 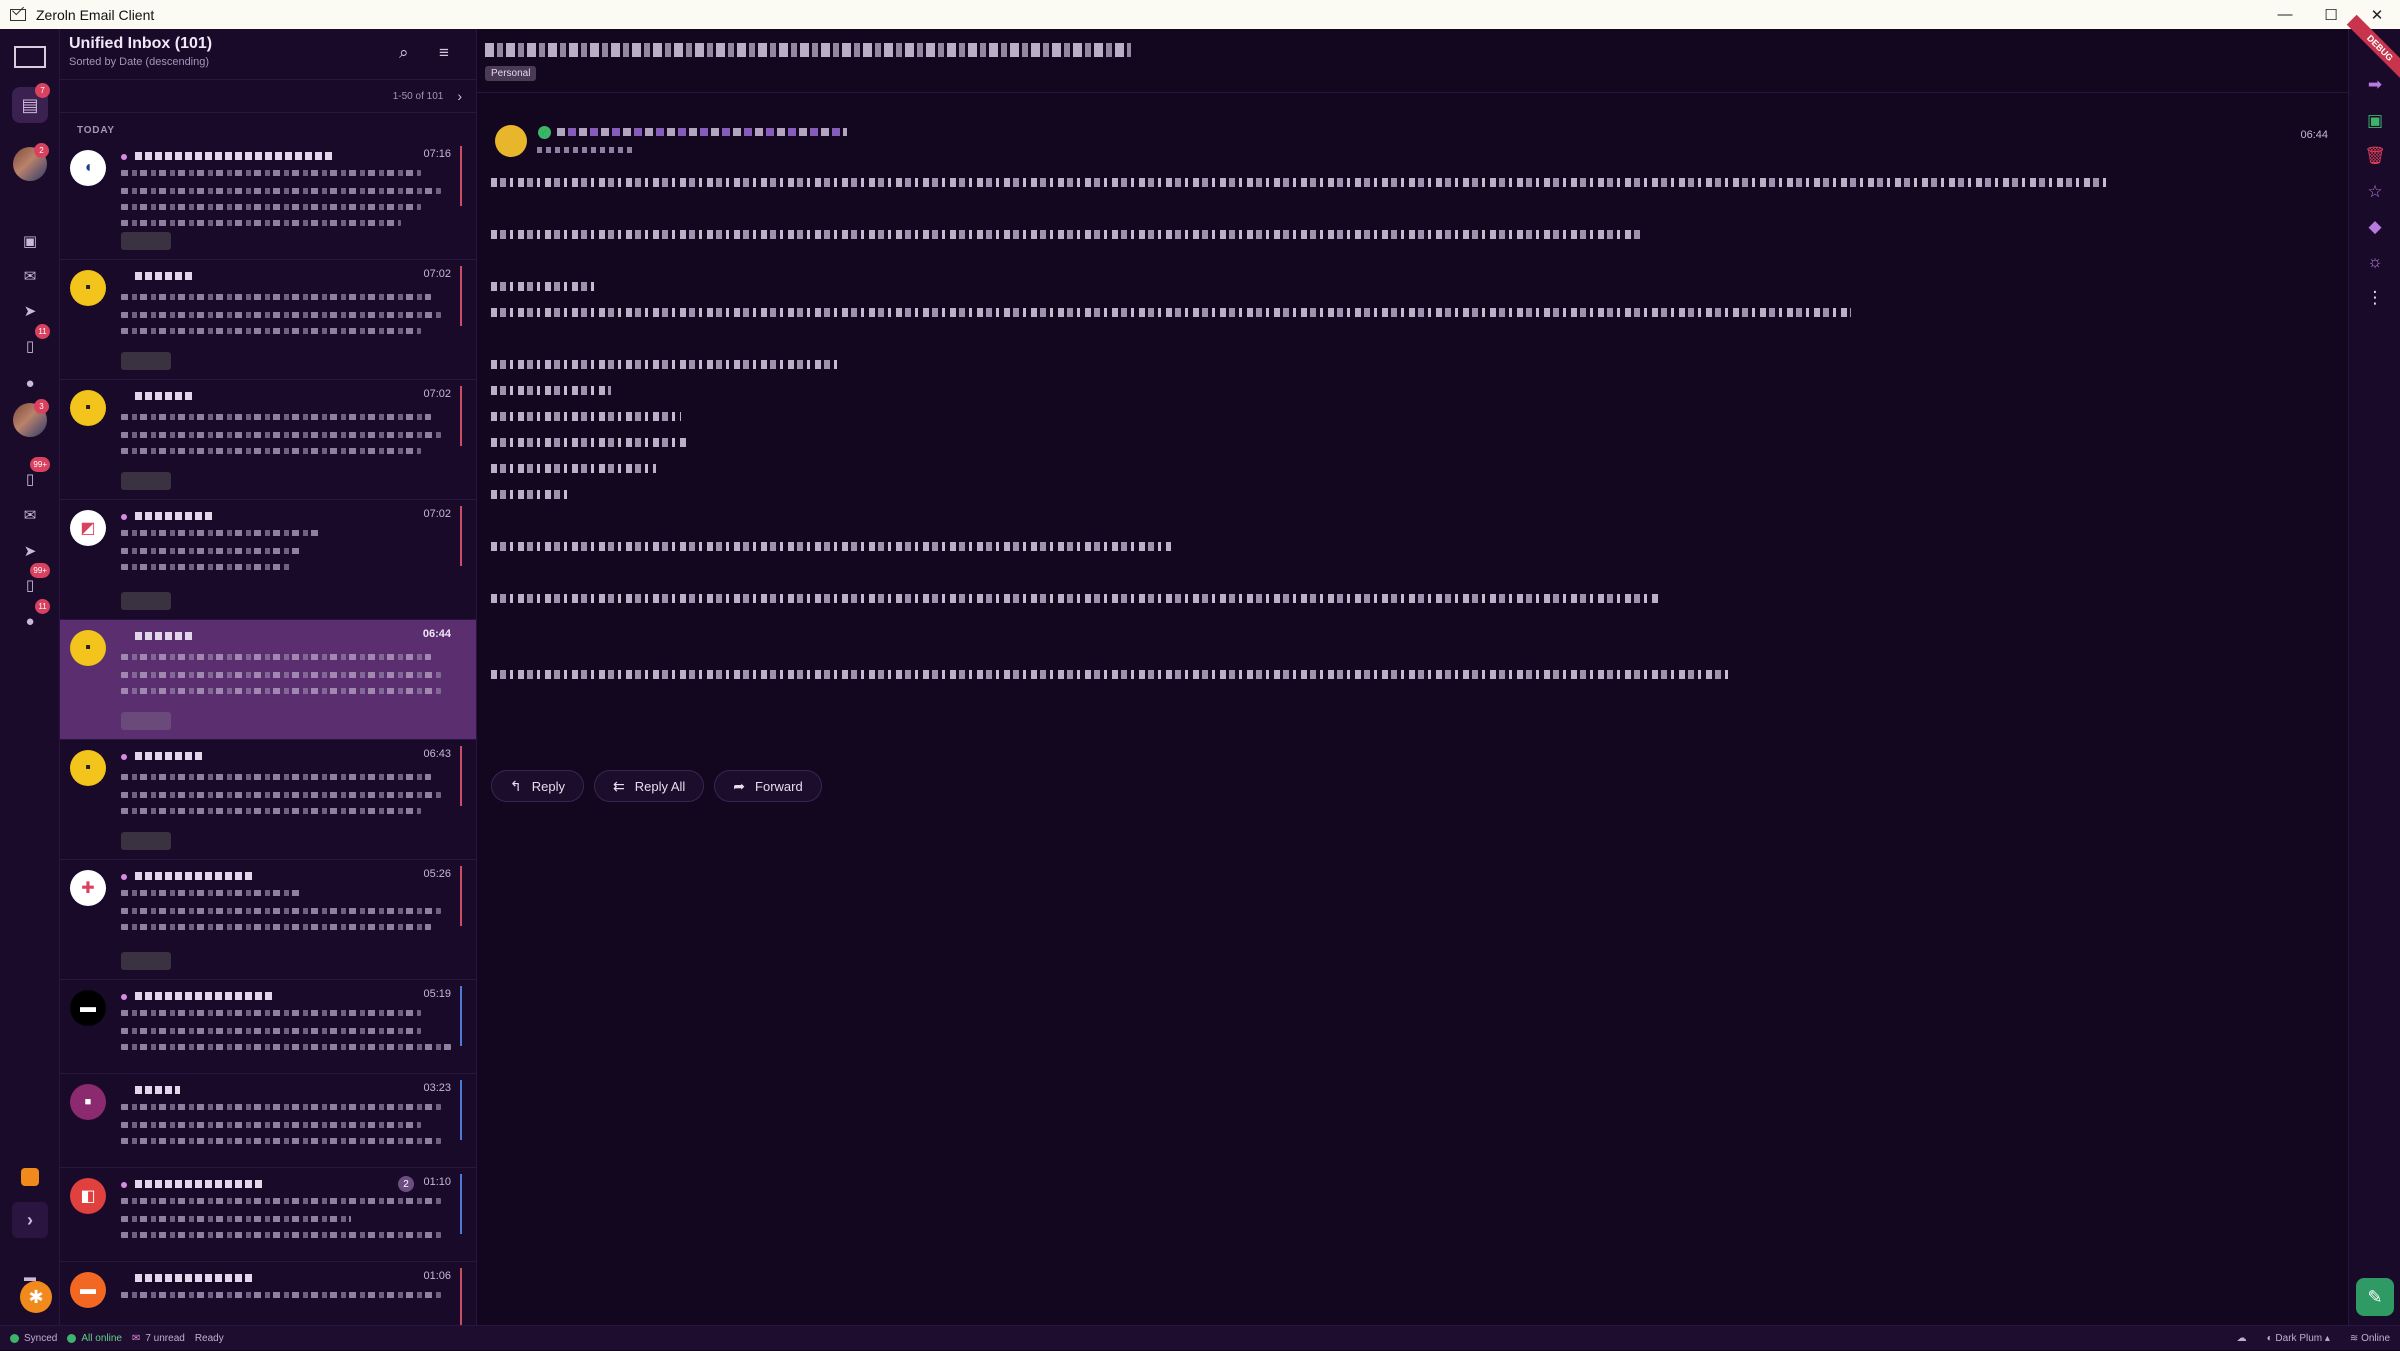 What do you see at coordinates (30, 515) in the screenshot?
I see `open-envelope2-icon: ✉` at bounding box center [30, 515].